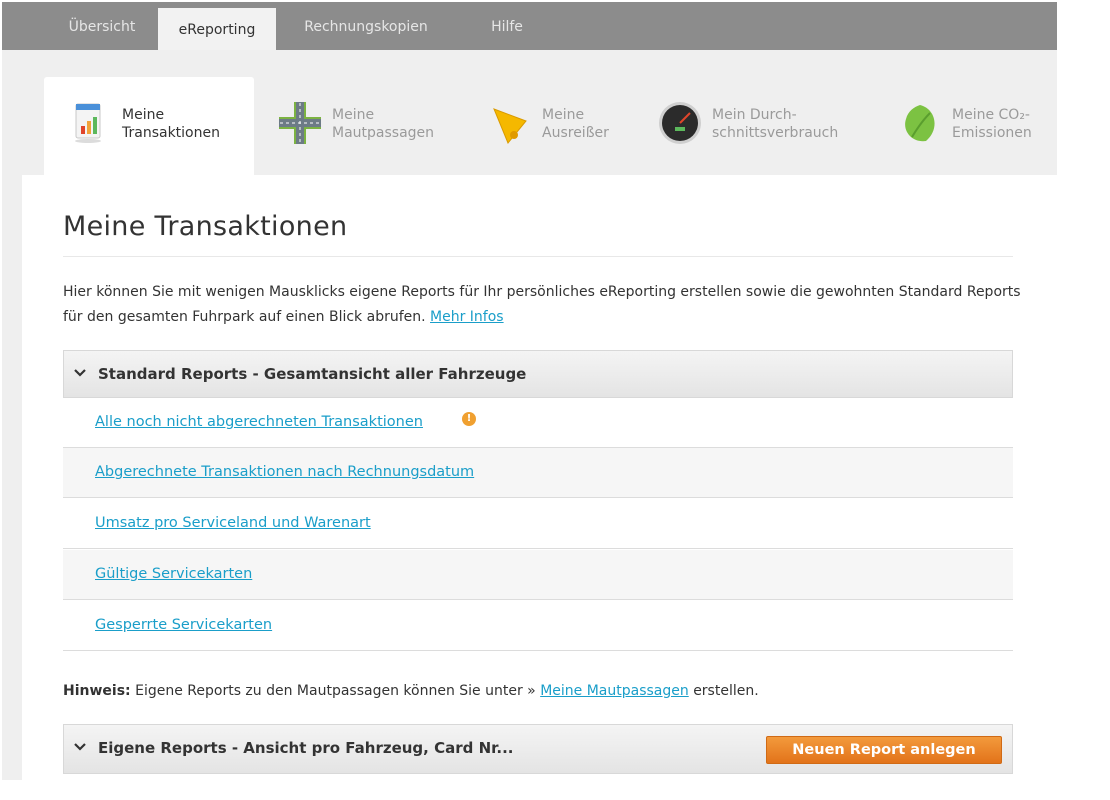 The height and width of the screenshot is (800, 1110). Describe the element at coordinates (538, 256) in the screenshot. I see `divider` at that location.